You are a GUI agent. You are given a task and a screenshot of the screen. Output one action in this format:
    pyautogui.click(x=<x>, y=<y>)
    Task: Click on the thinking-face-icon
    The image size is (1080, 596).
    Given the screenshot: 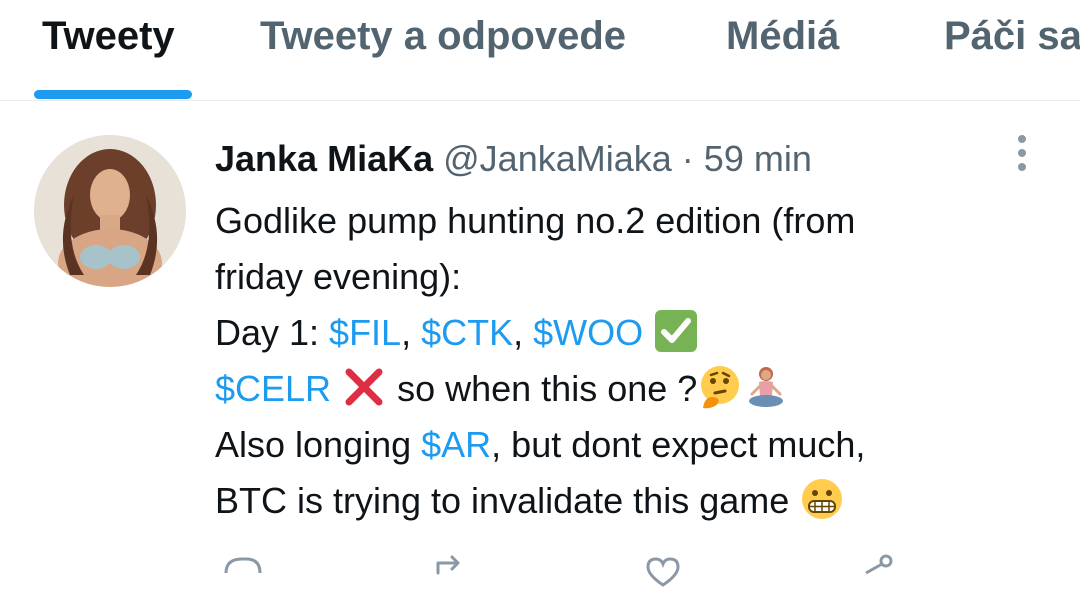 What is the action you would take?
    pyautogui.click(x=720, y=387)
    